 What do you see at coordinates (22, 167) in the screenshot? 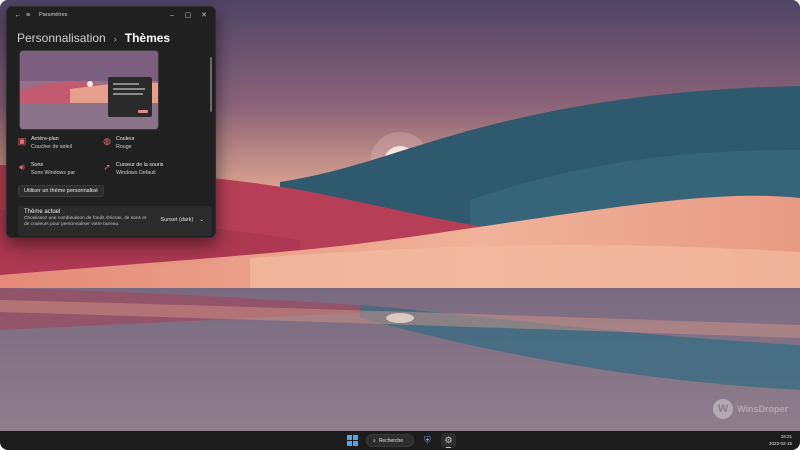
I see `speaker-icon: 🔊︎` at bounding box center [22, 167].